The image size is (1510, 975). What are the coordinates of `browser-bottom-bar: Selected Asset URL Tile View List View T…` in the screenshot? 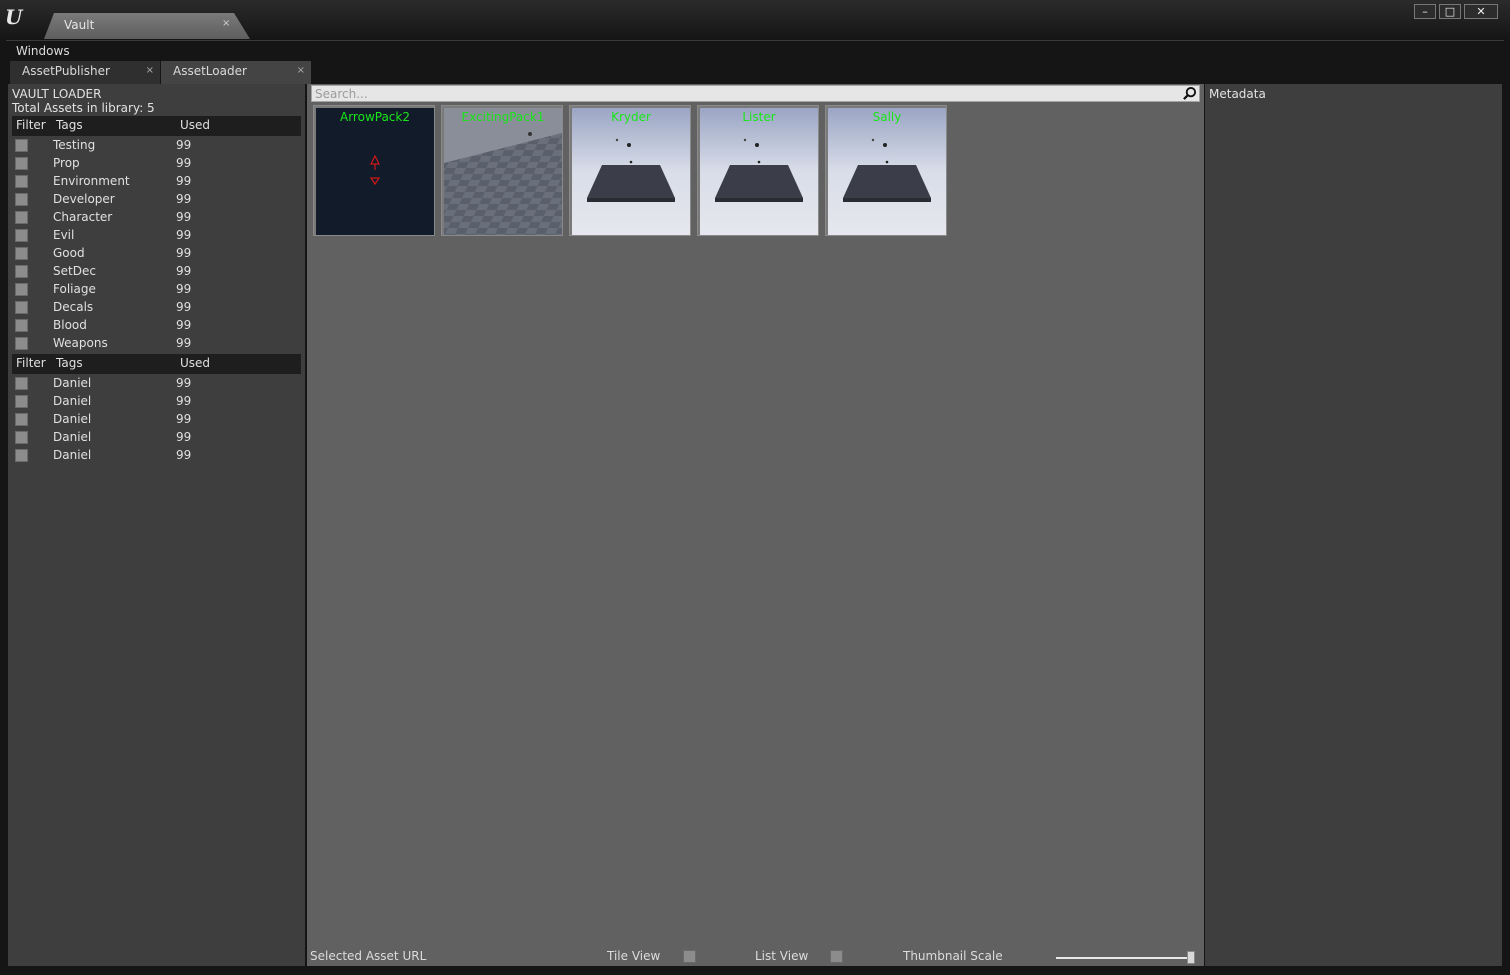 It's located at (755, 956).